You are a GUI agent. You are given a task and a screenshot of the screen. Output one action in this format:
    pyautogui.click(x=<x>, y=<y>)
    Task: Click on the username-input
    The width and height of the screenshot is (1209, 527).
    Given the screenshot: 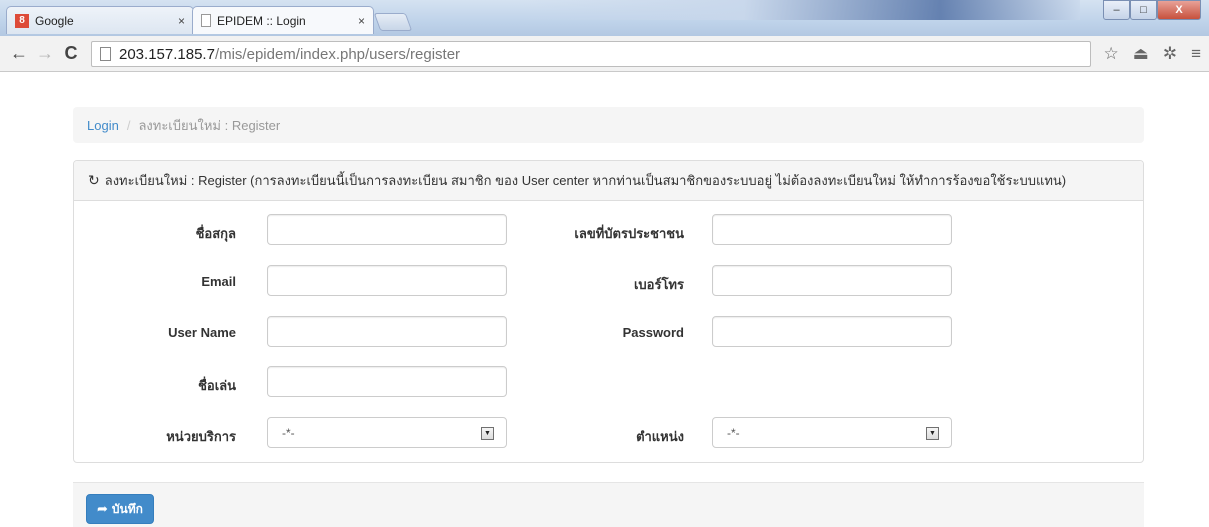 What is the action you would take?
    pyautogui.click(x=387, y=331)
    